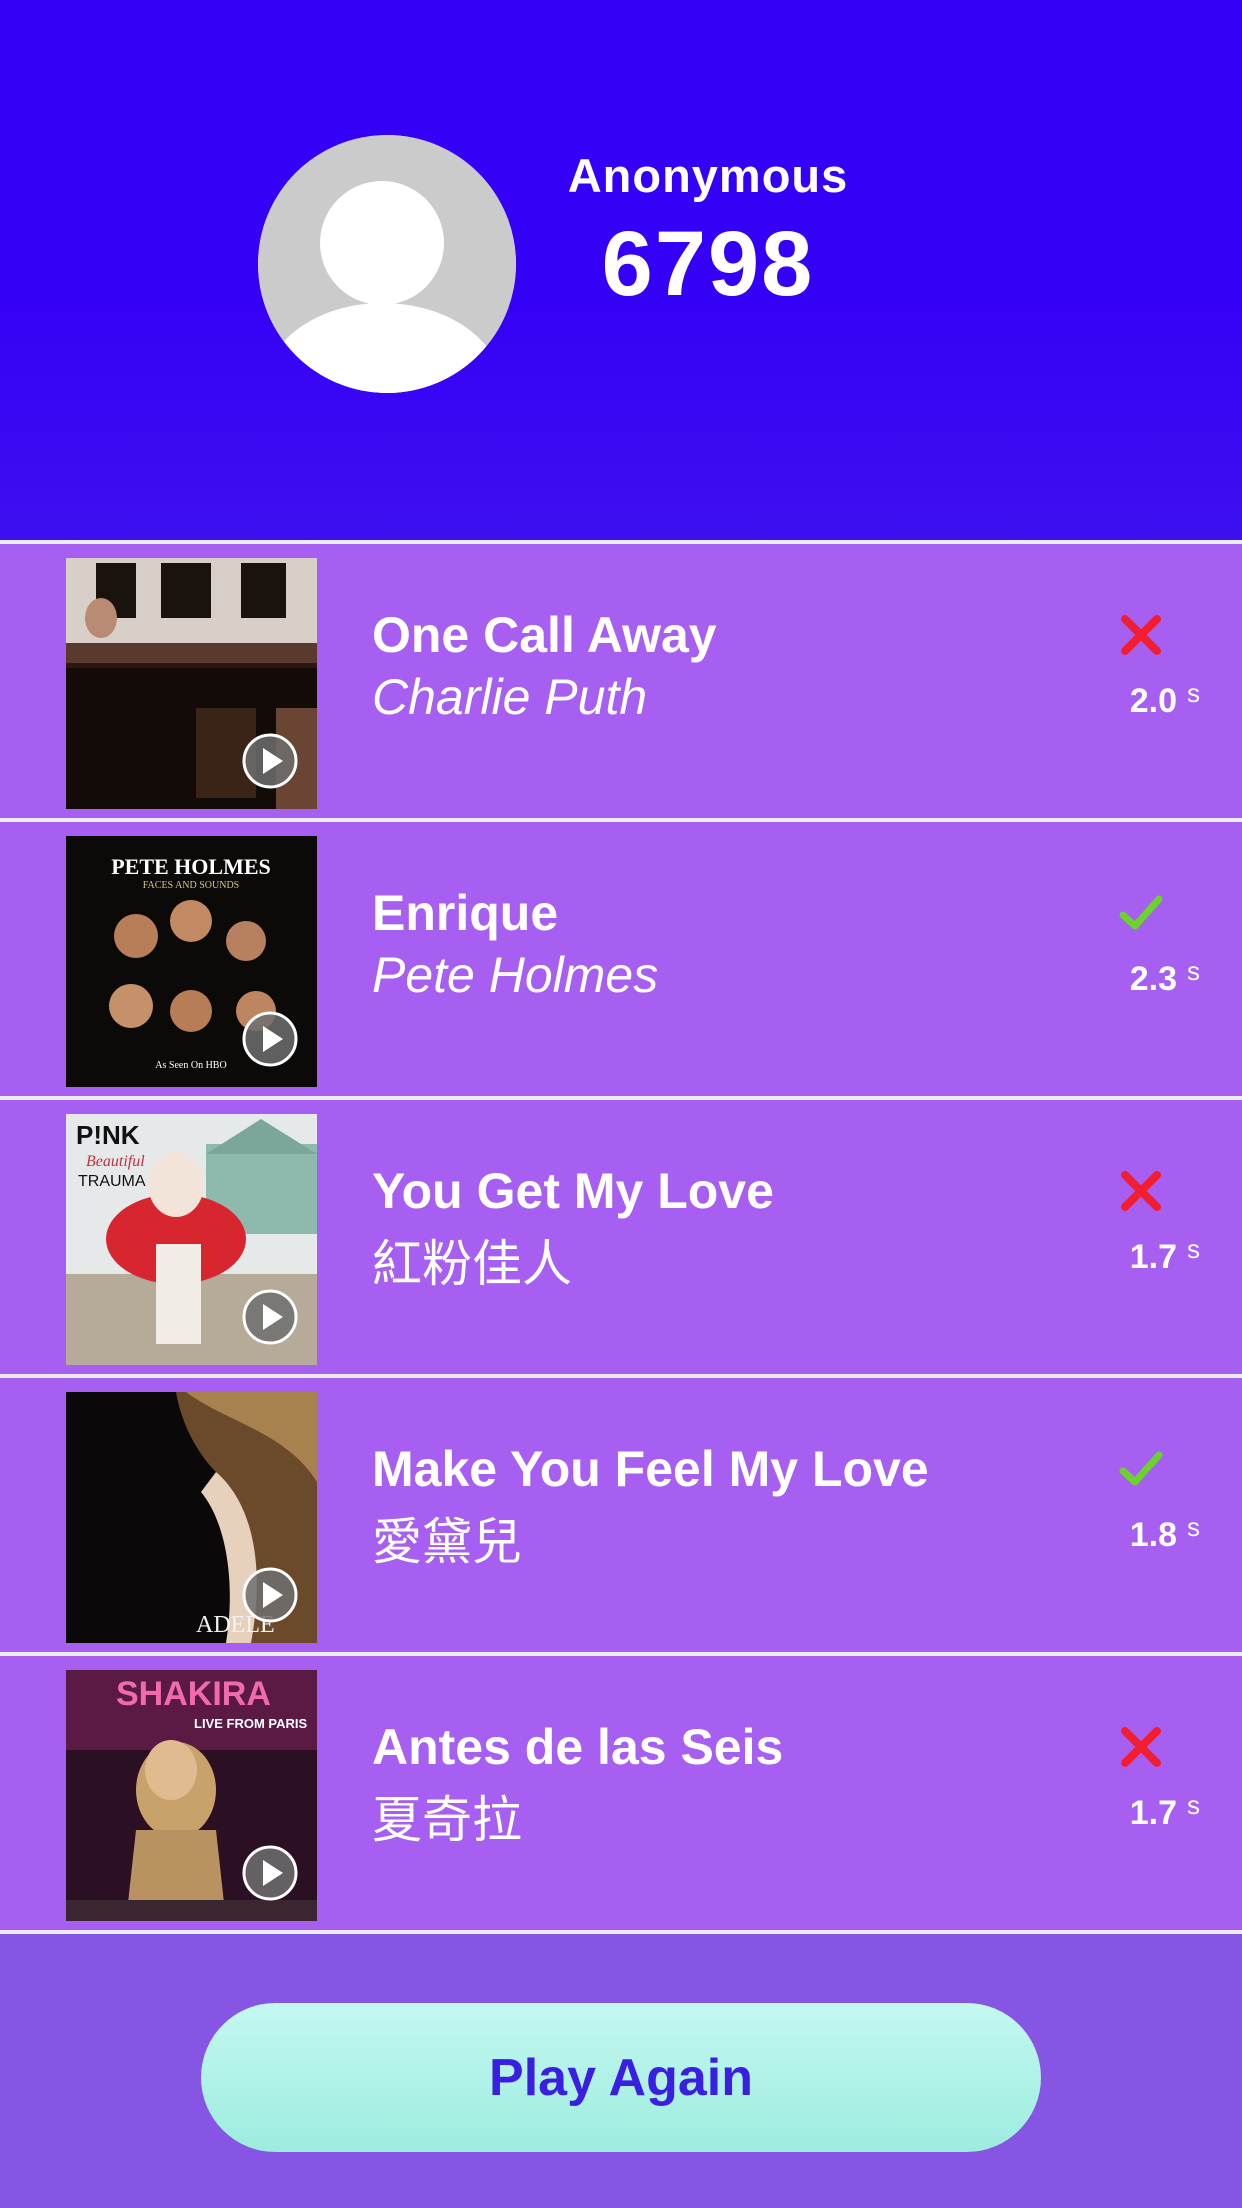 The width and height of the screenshot is (1242, 2208). What do you see at coordinates (447, 1820) in the screenshot?
I see `song-artist: 夏奇拉` at bounding box center [447, 1820].